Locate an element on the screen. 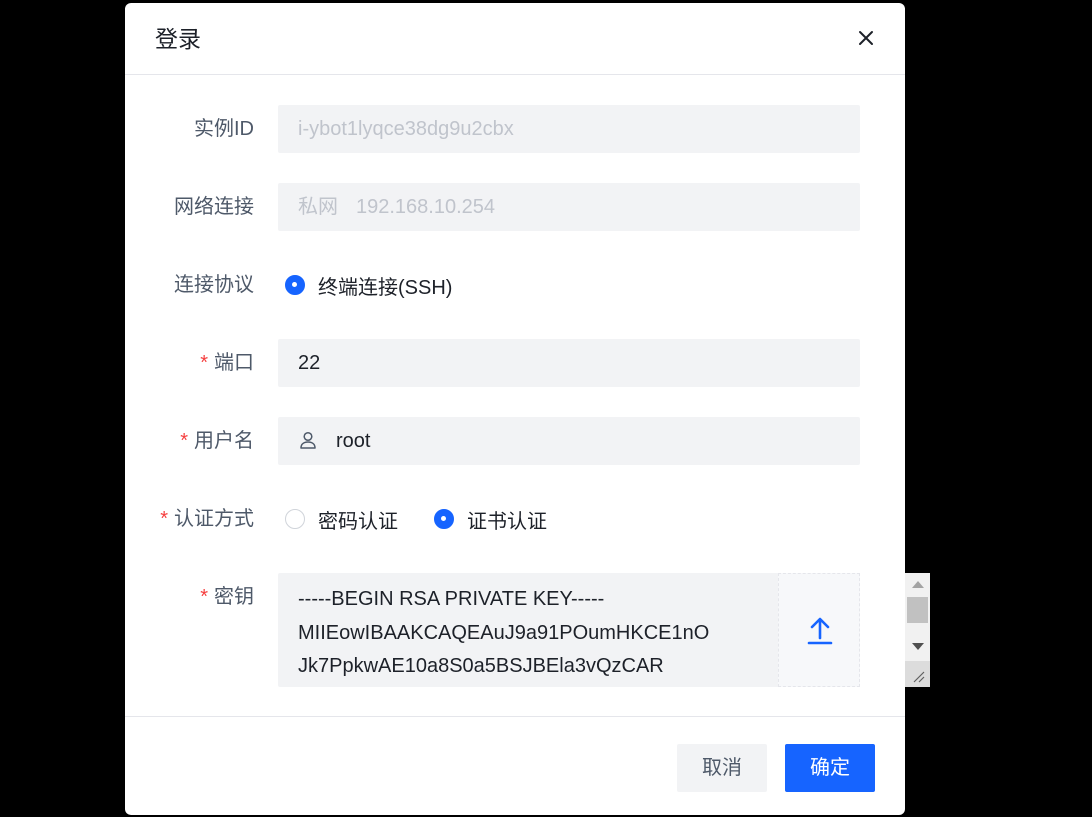 The image size is (1092, 817). resize-grip-icon is located at coordinates (919, 677).